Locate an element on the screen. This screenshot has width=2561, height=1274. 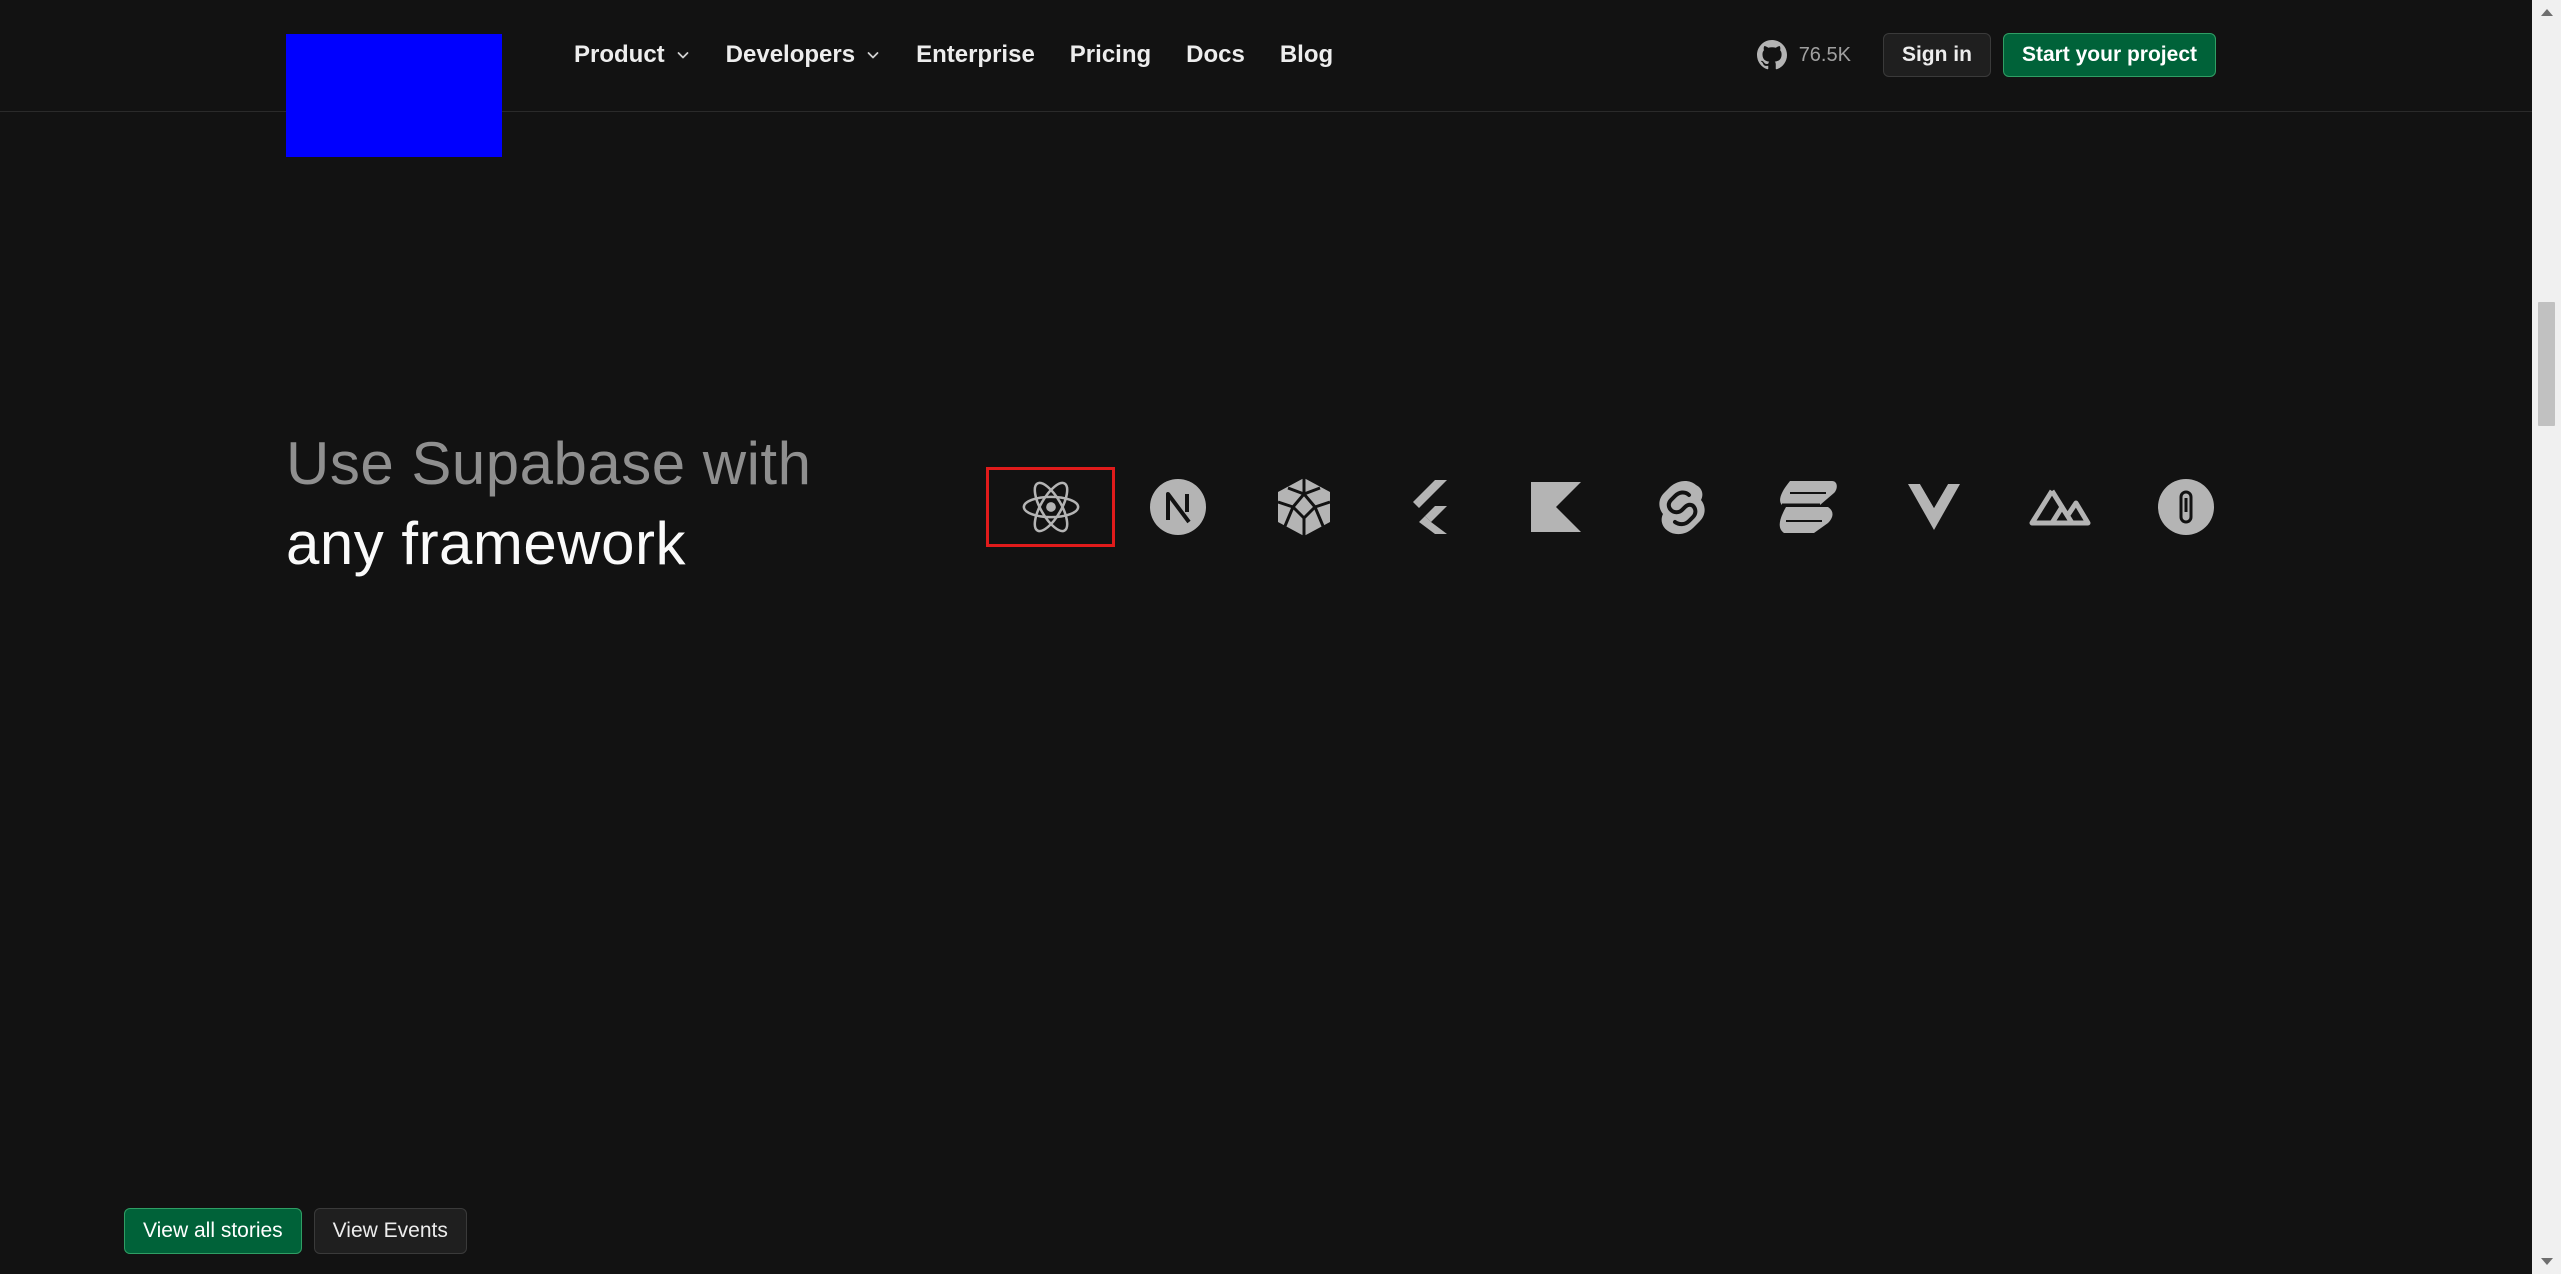
framework-kotlin is located at coordinates (1556, 507).